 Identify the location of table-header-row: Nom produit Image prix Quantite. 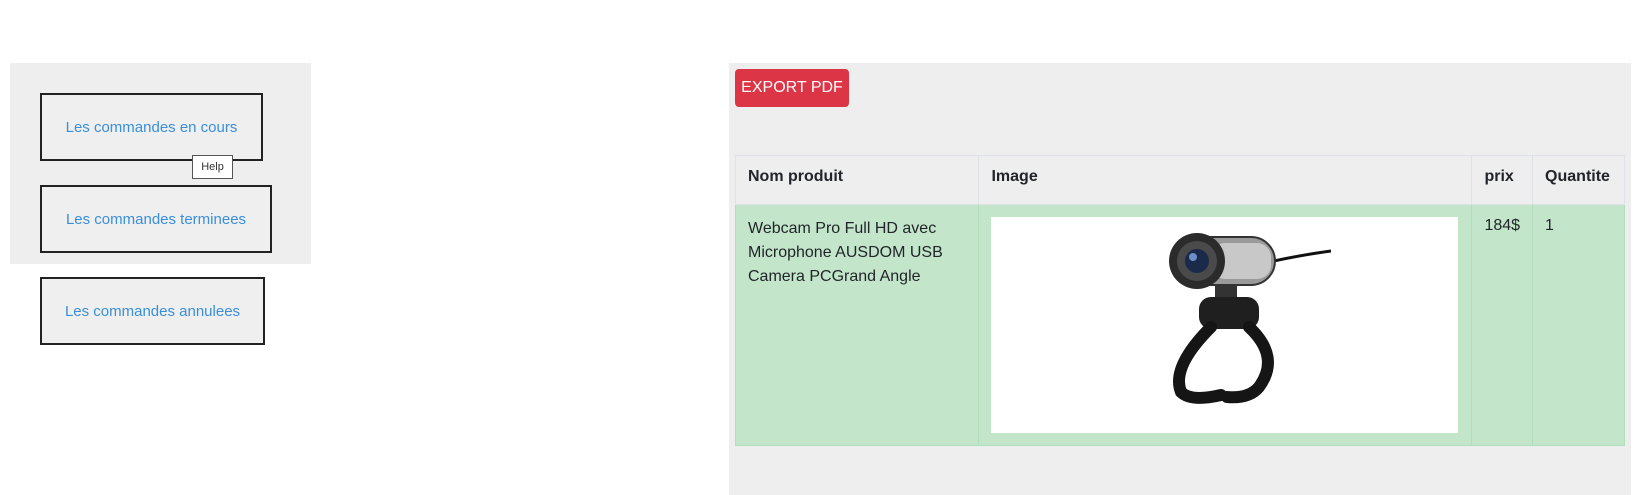
(1179, 180).